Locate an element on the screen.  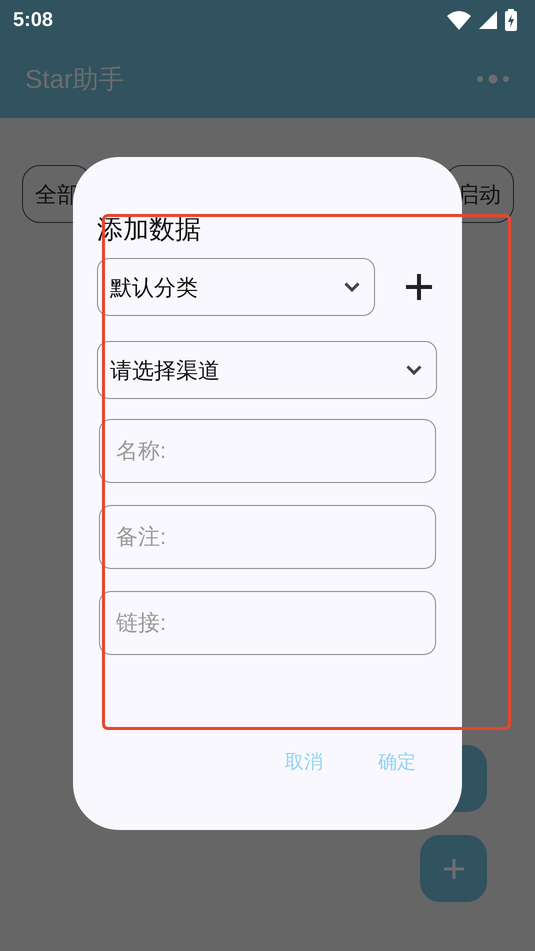
channel-dropdown: 请选择渠道 is located at coordinates (267, 370).